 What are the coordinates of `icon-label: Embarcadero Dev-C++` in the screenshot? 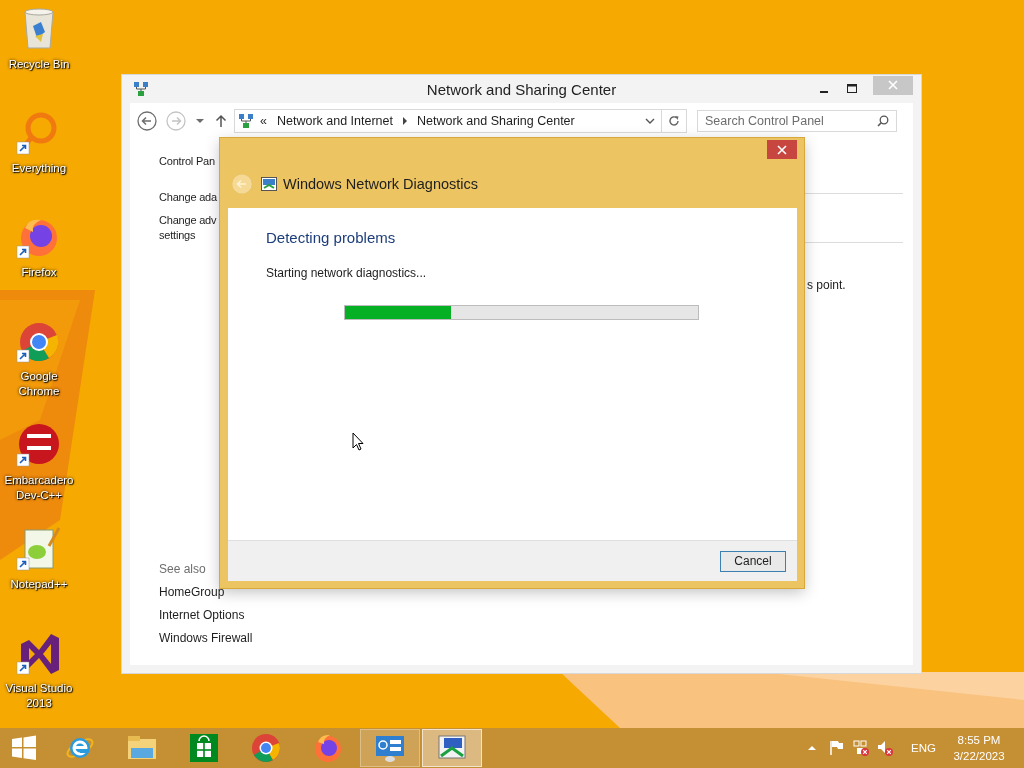 It's located at (39, 488).